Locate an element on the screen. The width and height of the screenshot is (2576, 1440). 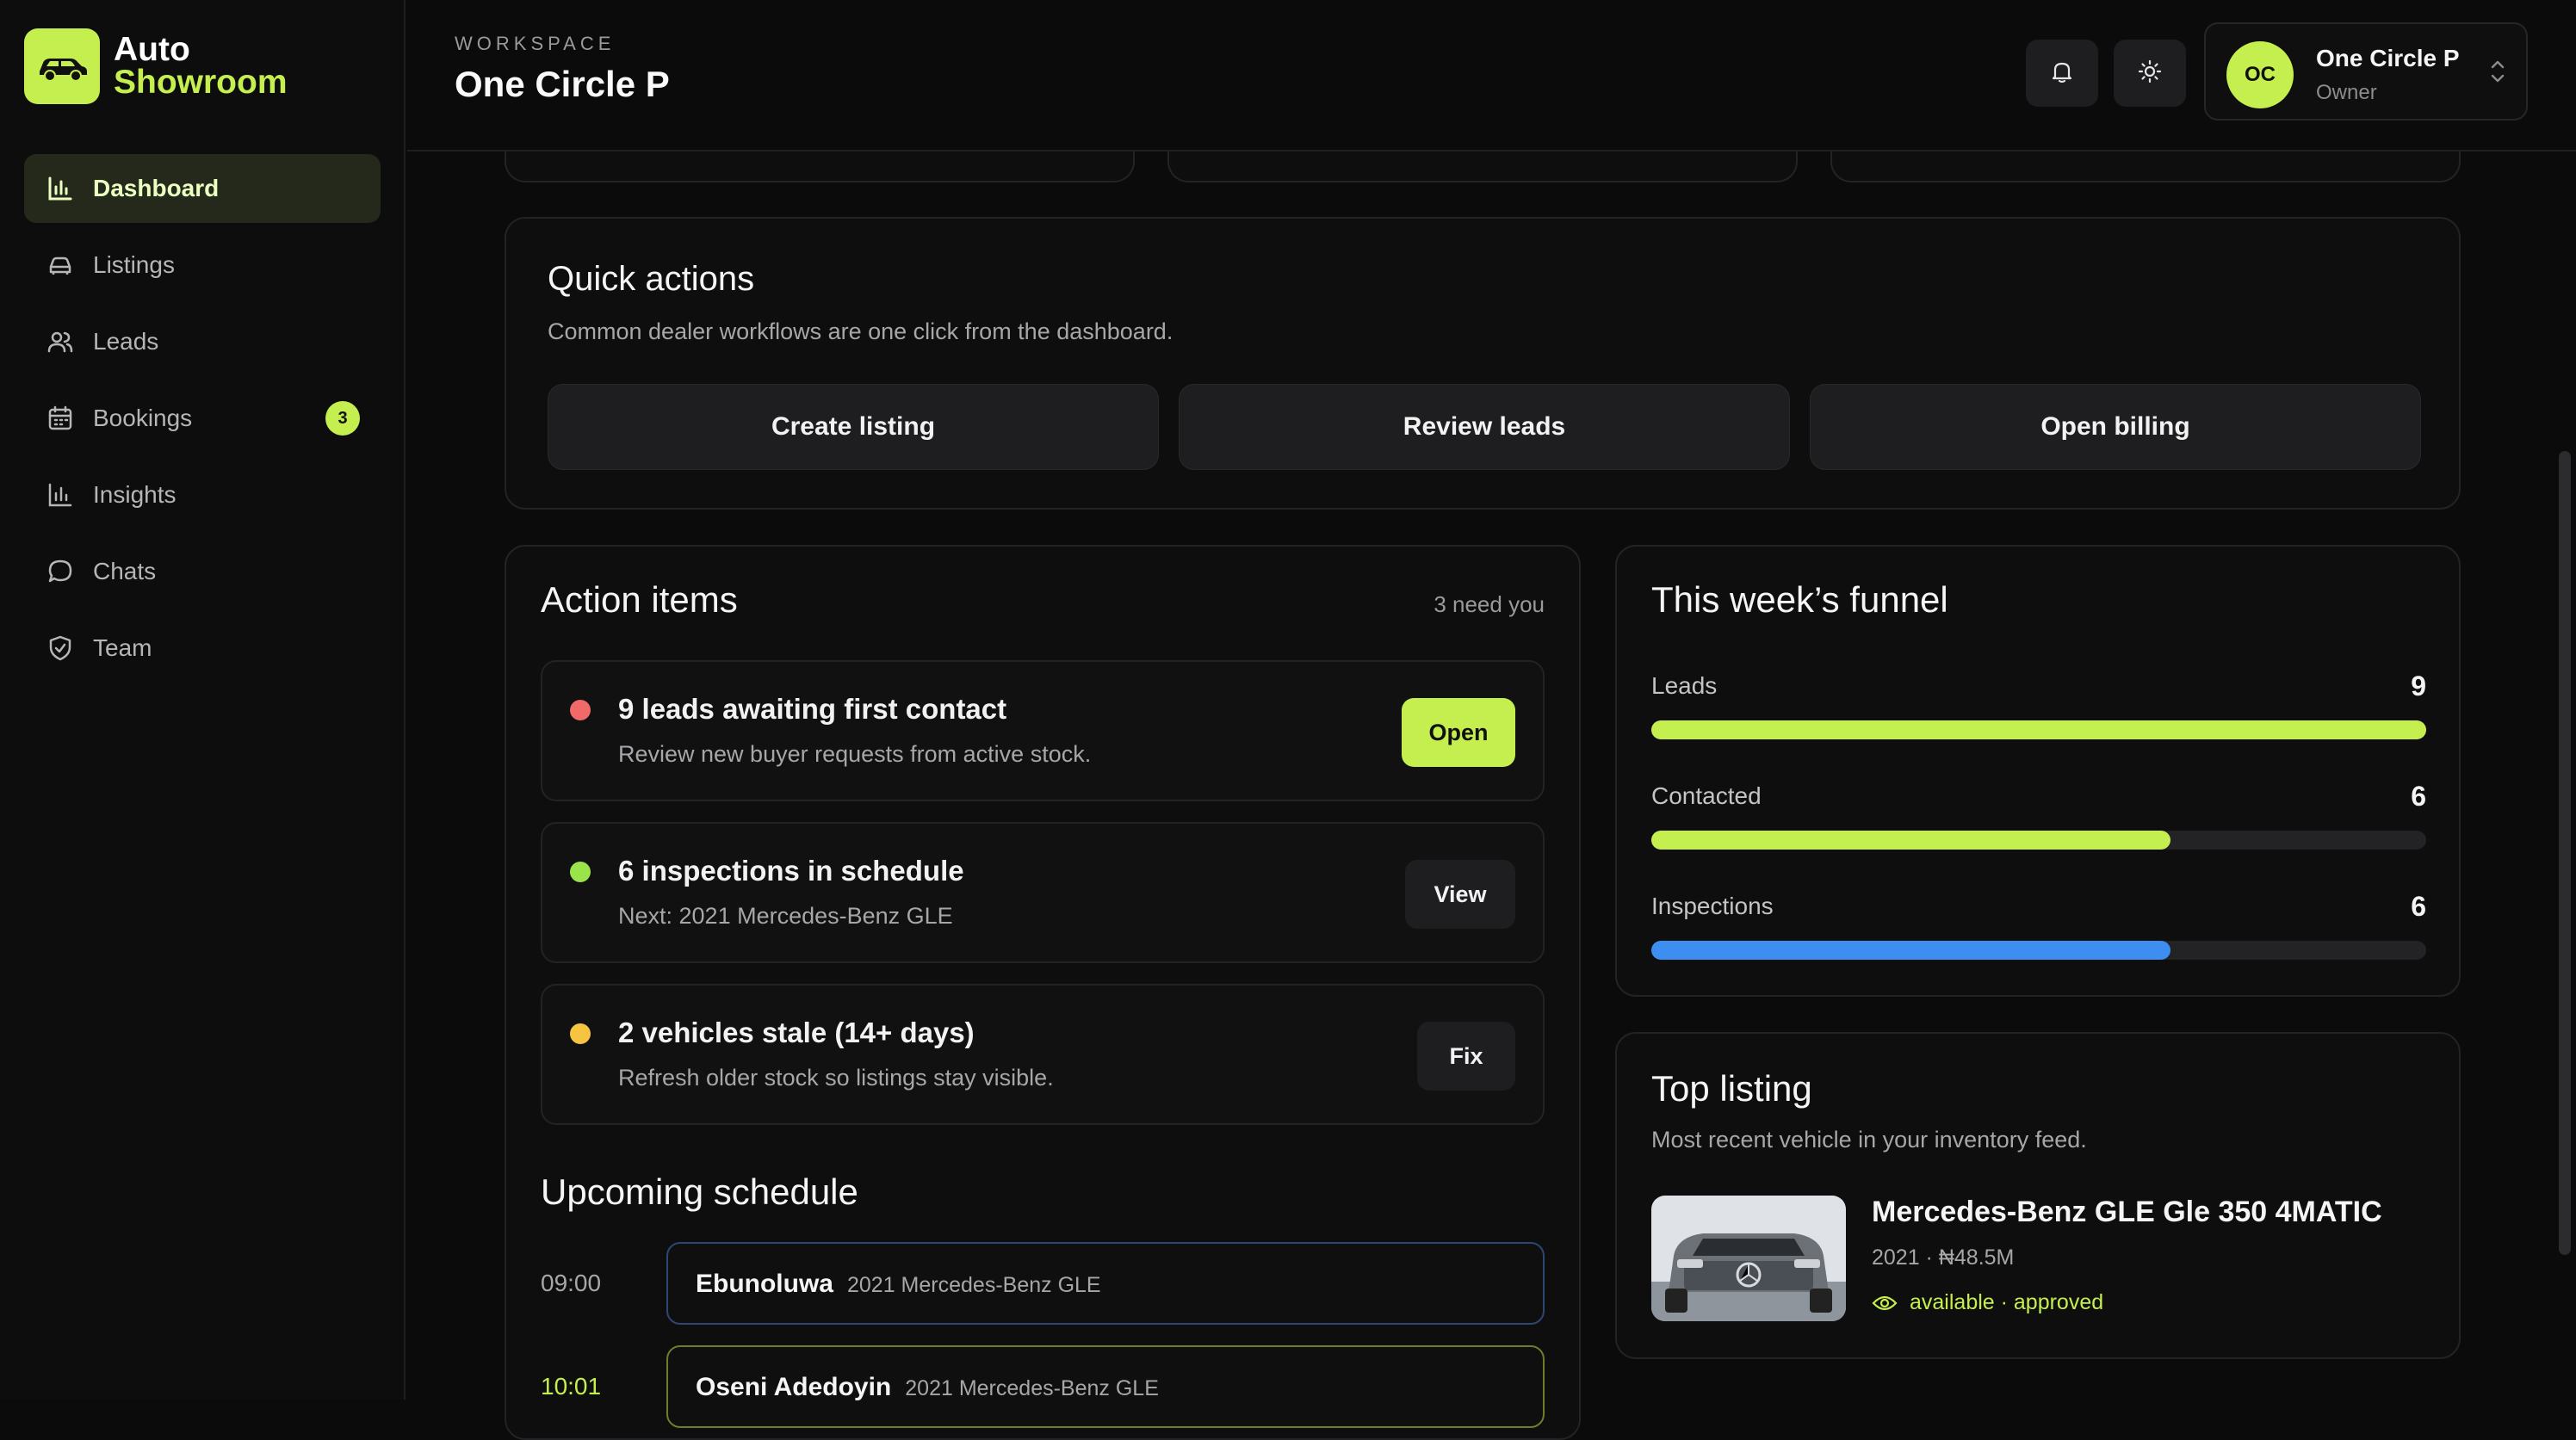
eye-icon is located at coordinates (1885, 1303).